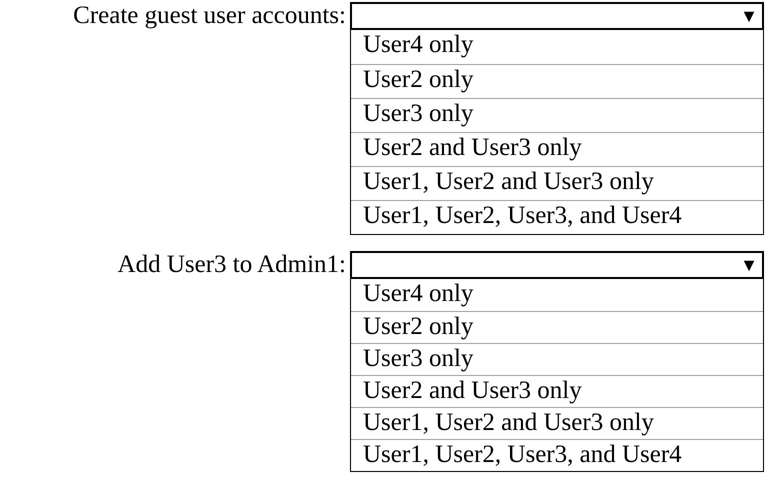 Image resolution: width=768 pixels, height=478 pixels. Describe the element at coordinates (209, 16) in the screenshot. I see `question-label: Create guest user accounts:` at that location.